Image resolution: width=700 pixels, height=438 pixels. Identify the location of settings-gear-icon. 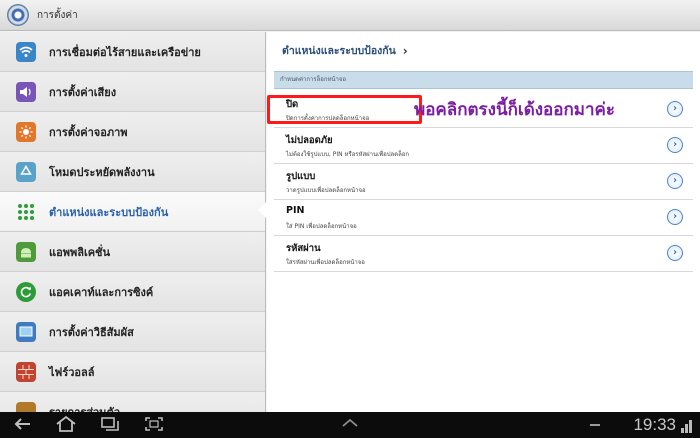
(18, 15).